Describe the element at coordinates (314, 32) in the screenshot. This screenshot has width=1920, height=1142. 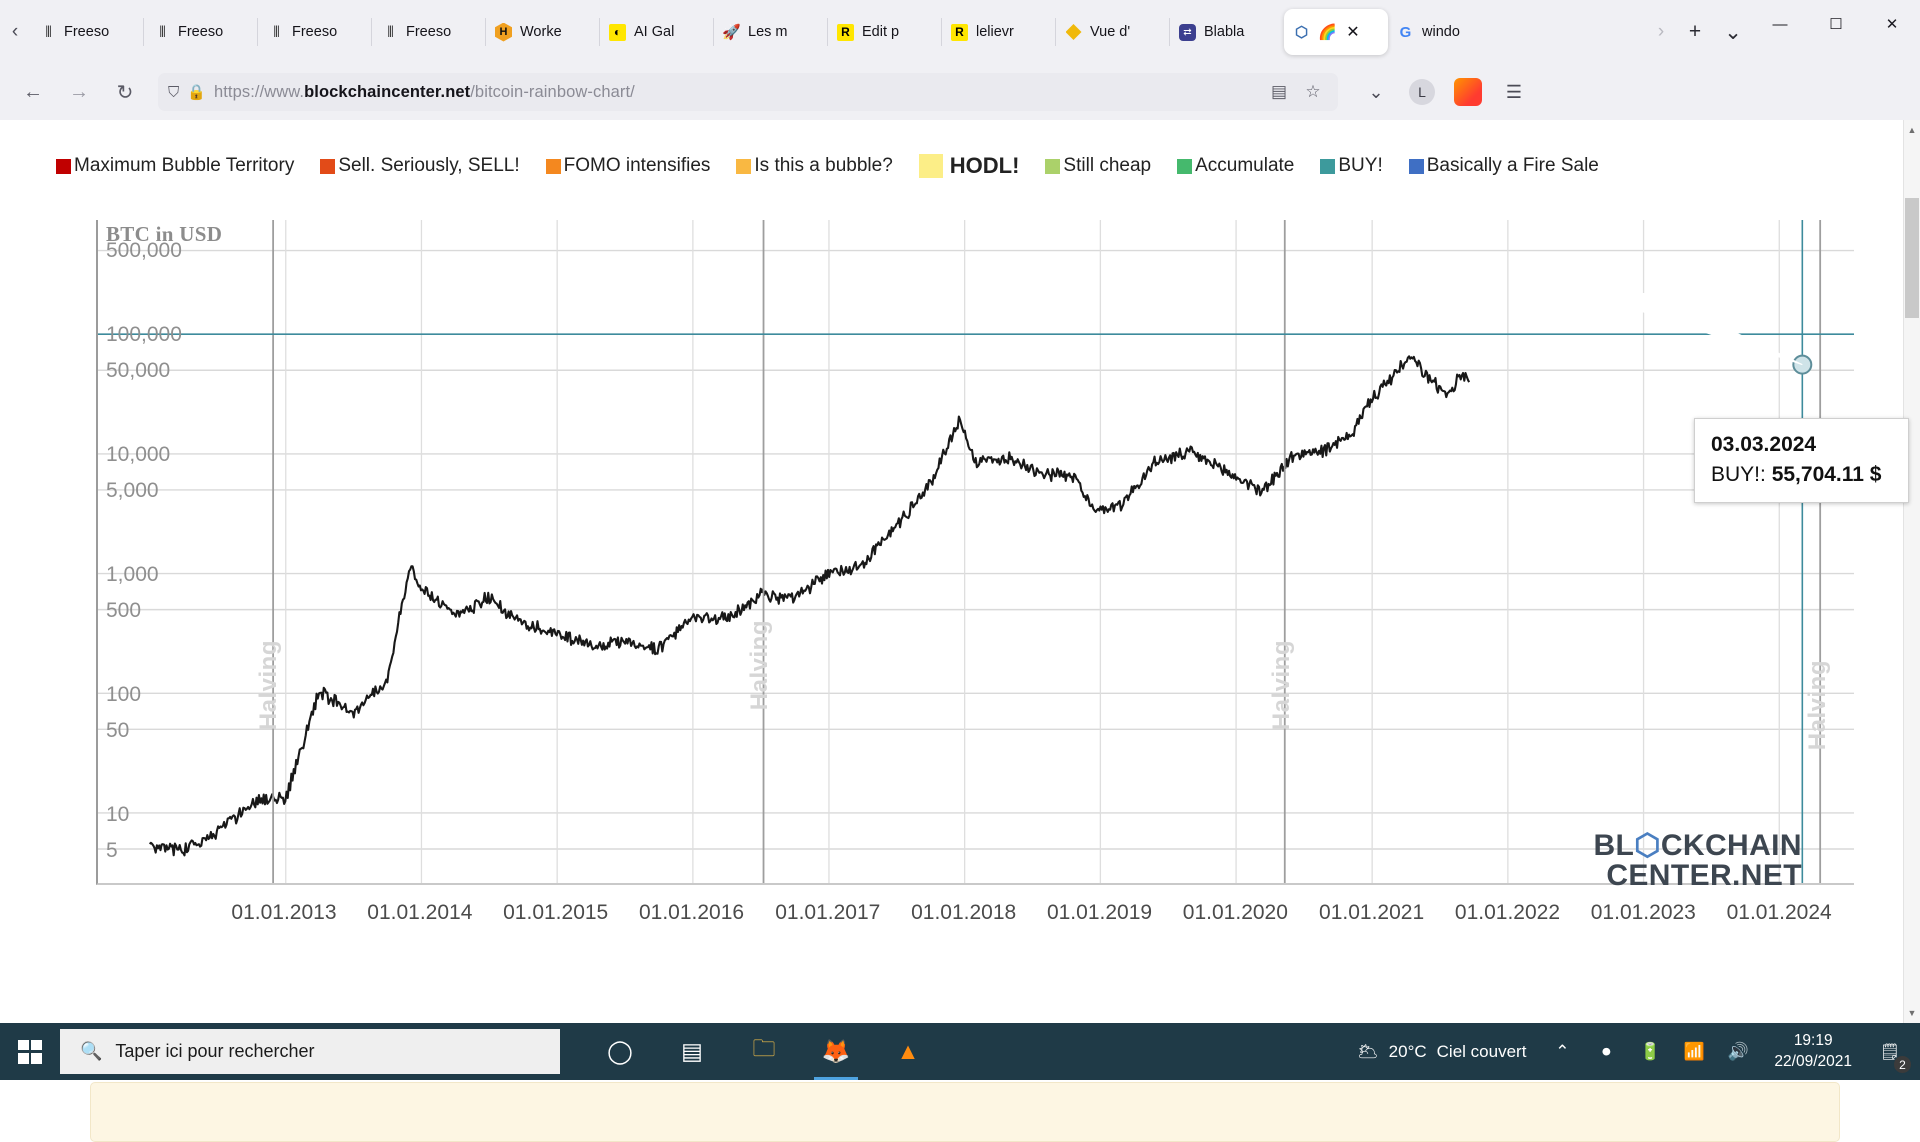
I see `tab-freesound-3: ⦀ Freeso` at that location.